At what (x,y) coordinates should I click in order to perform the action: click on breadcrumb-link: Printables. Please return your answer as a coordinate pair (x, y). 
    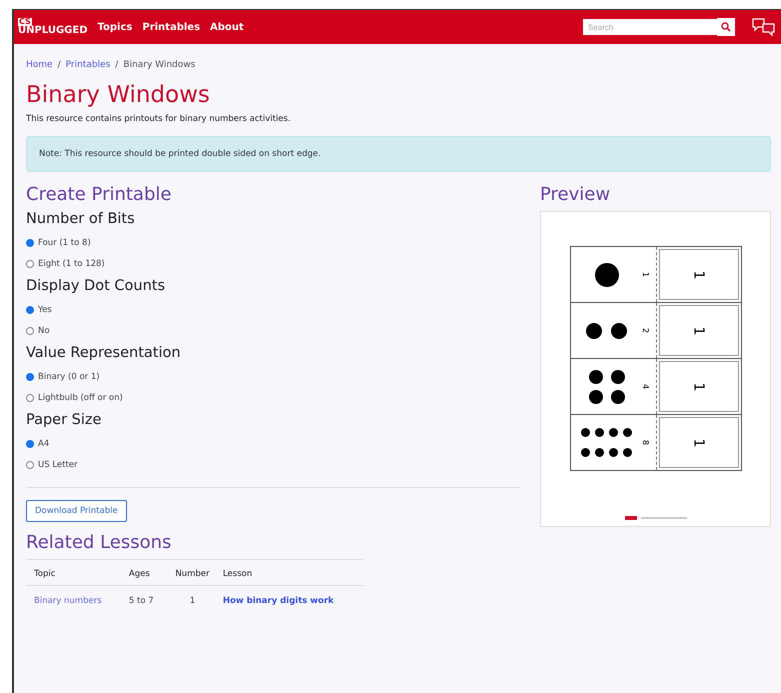
    Looking at the image, I should click on (88, 65).